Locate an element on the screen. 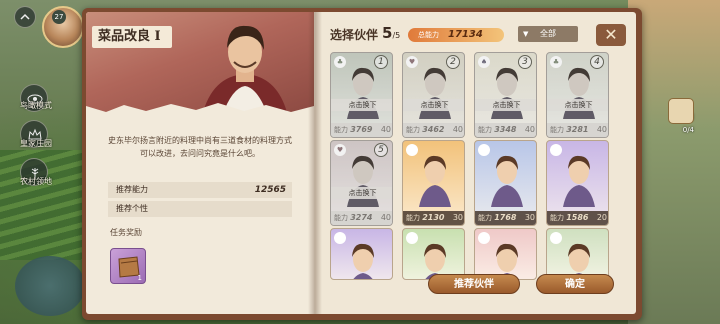 Image resolution: width=720 pixels, height=324 pixels. partner-stats: 能力 2130 30 is located at coordinates (433, 218).